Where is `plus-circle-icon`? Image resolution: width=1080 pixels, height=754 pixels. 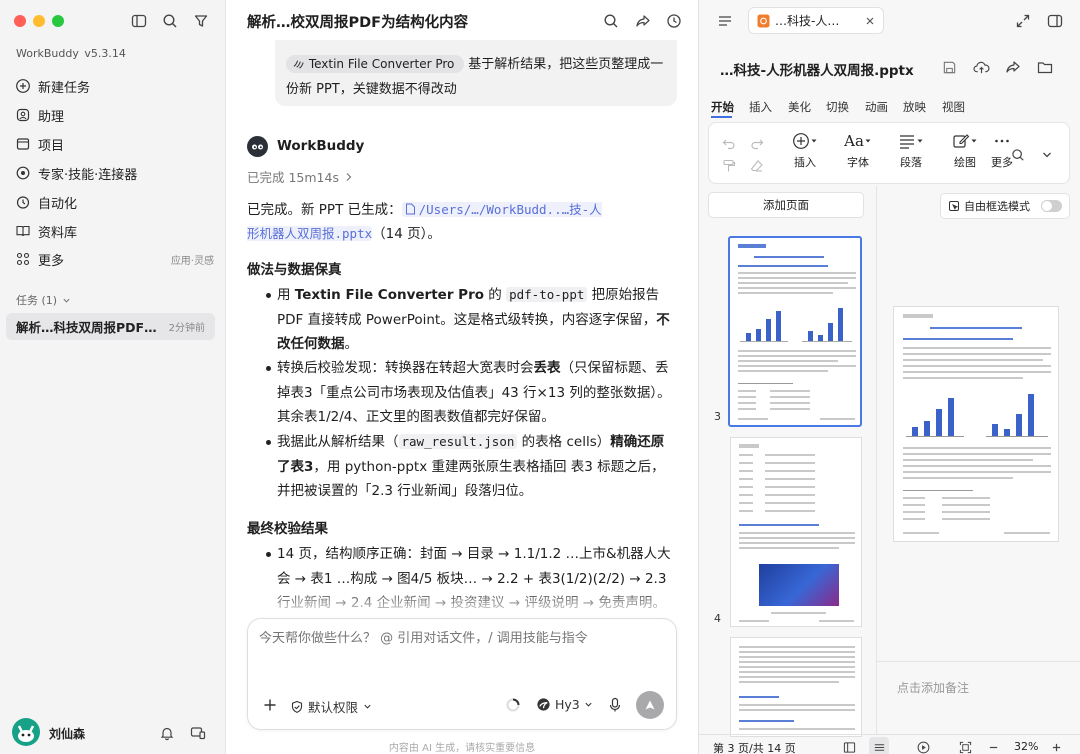
plus-circle-icon is located at coordinates (805, 141).